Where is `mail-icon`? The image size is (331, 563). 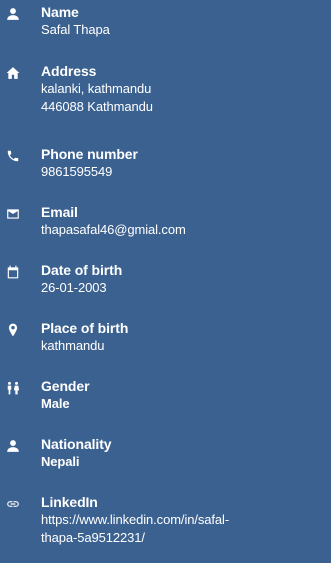
mail-icon is located at coordinates (13, 214).